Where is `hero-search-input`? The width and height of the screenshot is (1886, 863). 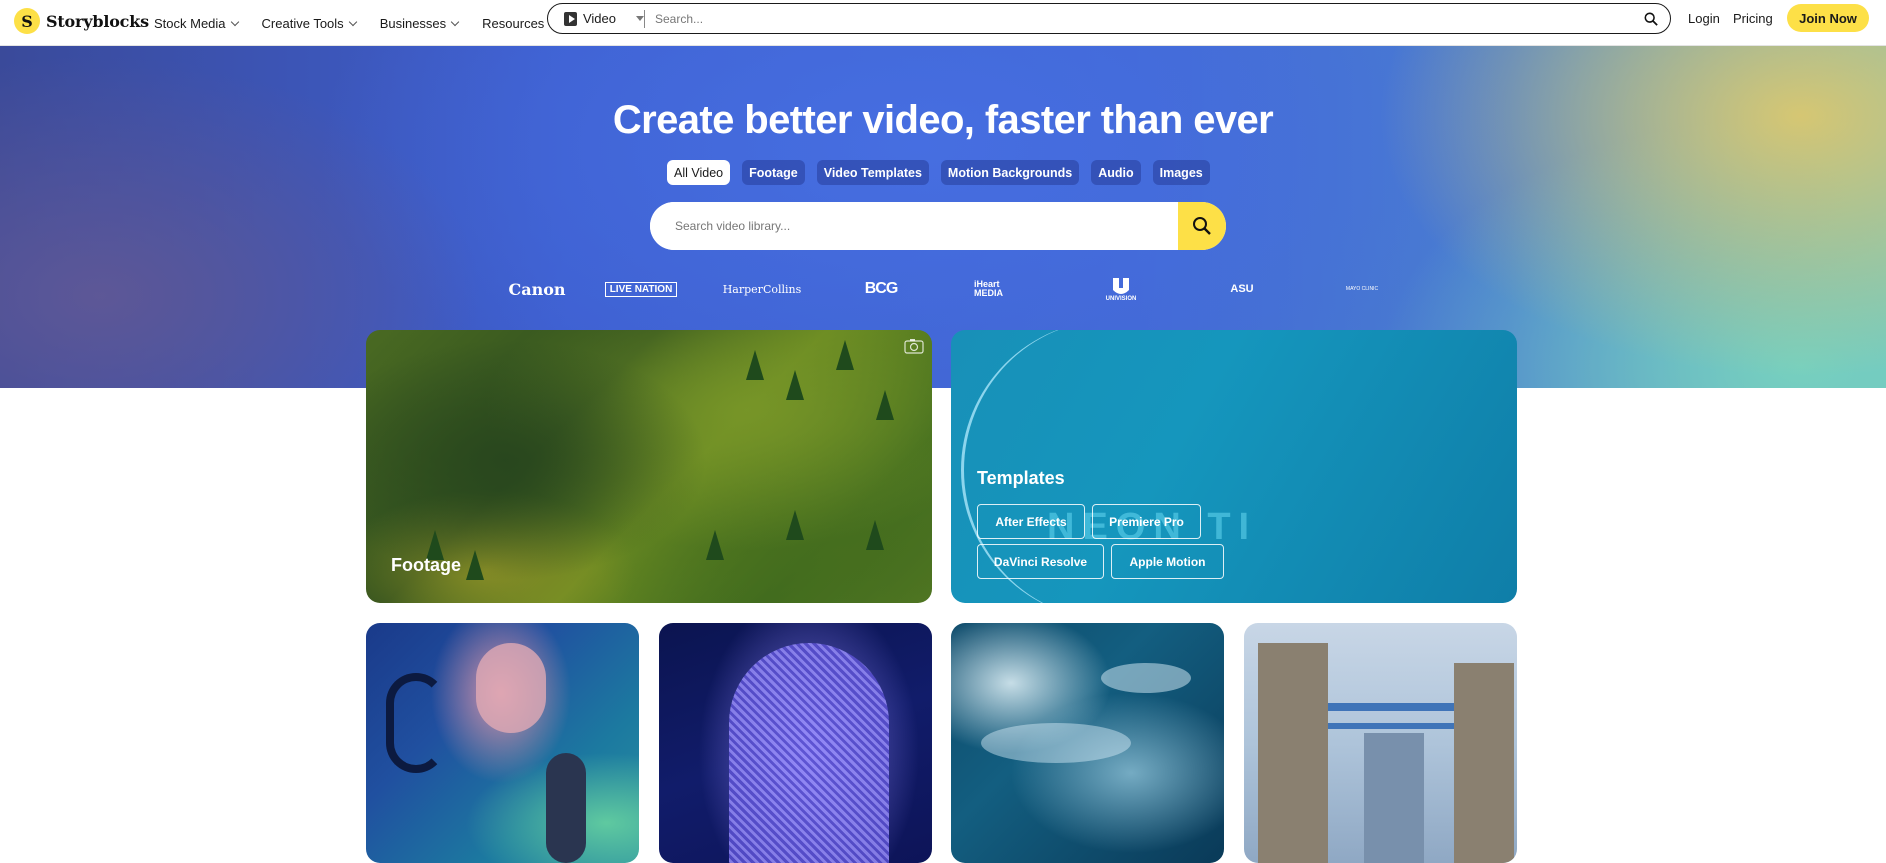
hero-search-input is located at coordinates (914, 226).